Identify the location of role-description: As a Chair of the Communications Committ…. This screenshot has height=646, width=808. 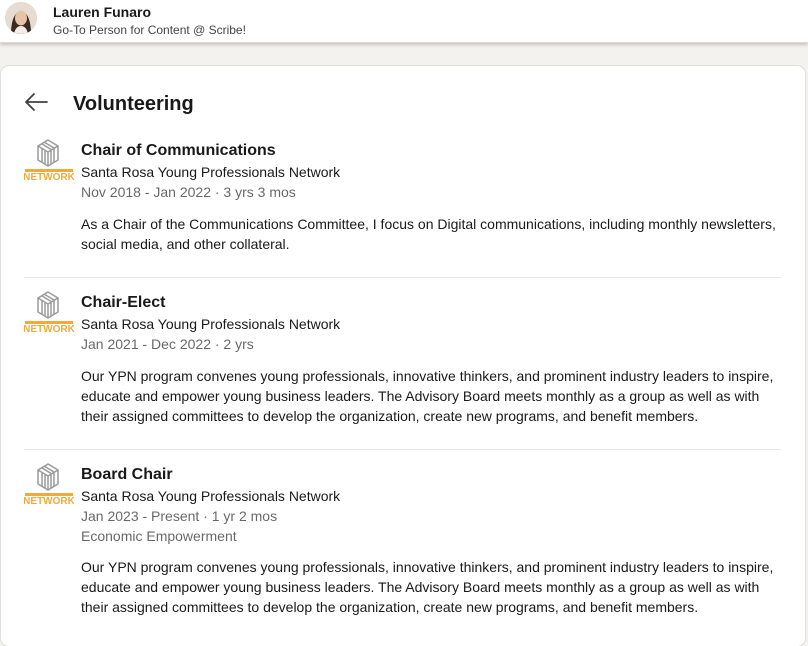
(428, 234).